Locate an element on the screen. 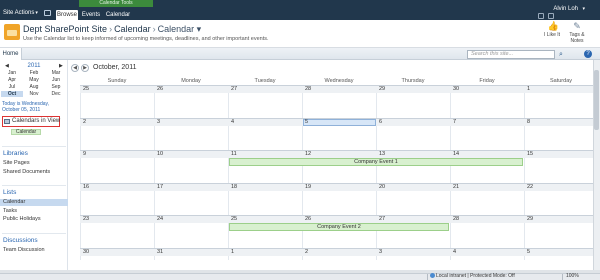 Image resolution: width=600 pixels, height=280 pixels. nav-item-calendar: Calendar is located at coordinates (34, 202).